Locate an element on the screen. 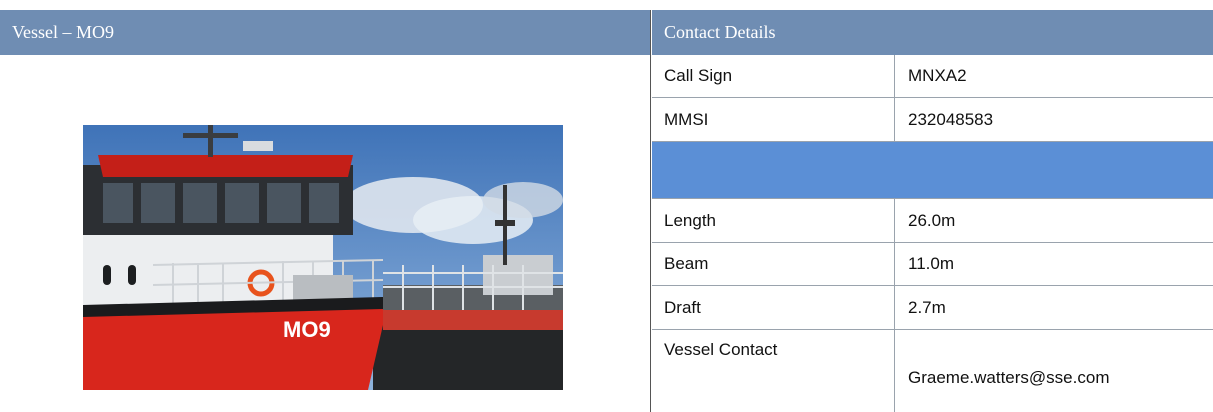  label-vessel-contact: Vessel Contact is located at coordinates (773, 371).